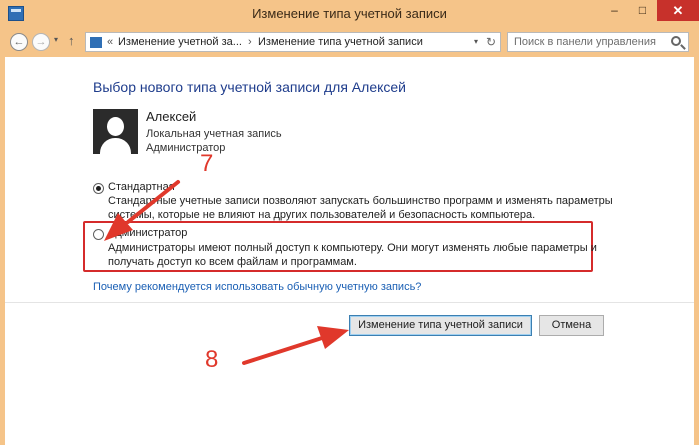  I want to click on standard-radio, so click(98, 188).